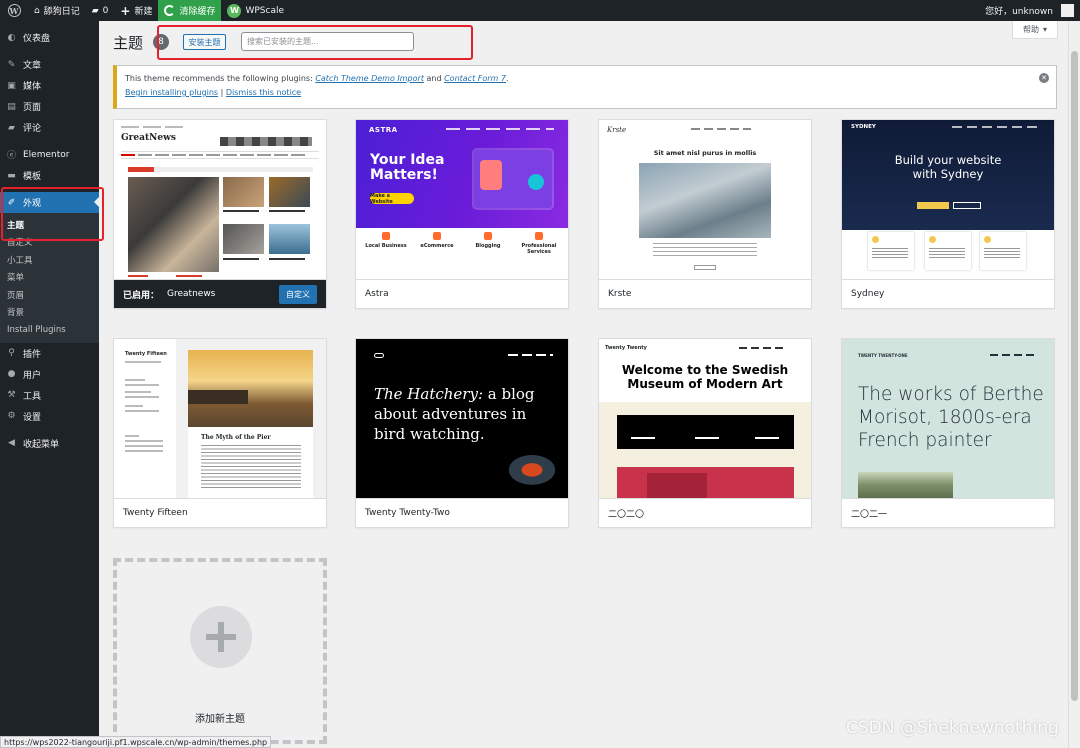  I want to click on menu-elementor: ⓔ Elementor, so click(49, 154).